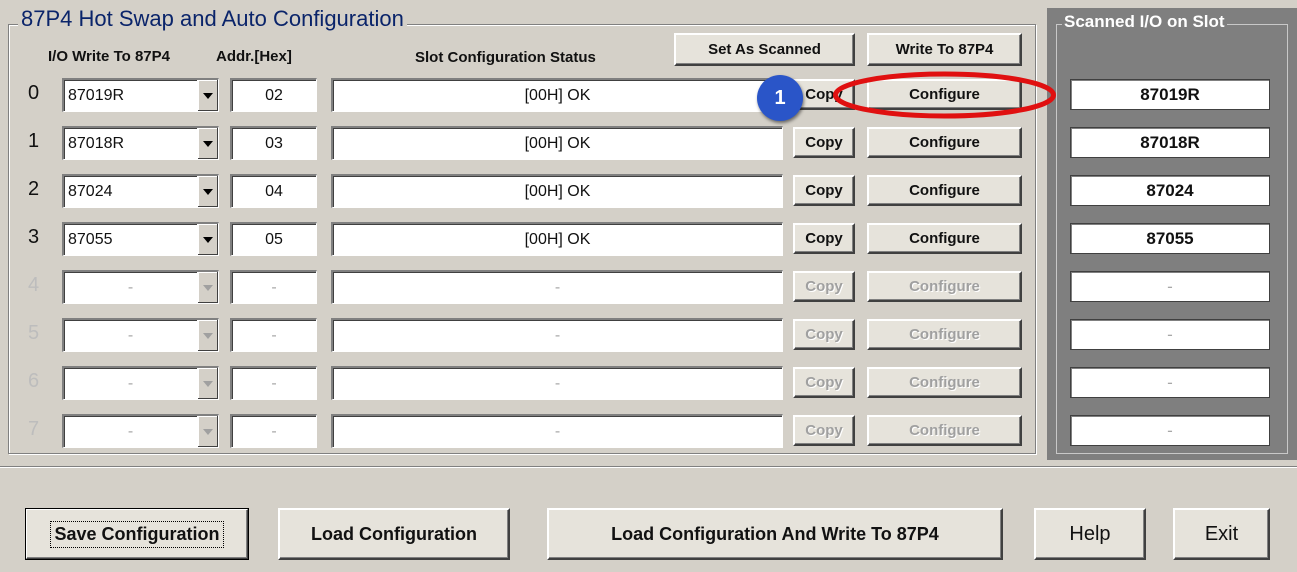 Image resolution: width=1297 pixels, height=572 pixels. What do you see at coordinates (273, 239) in the screenshot?
I see `address-field: 05` at bounding box center [273, 239].